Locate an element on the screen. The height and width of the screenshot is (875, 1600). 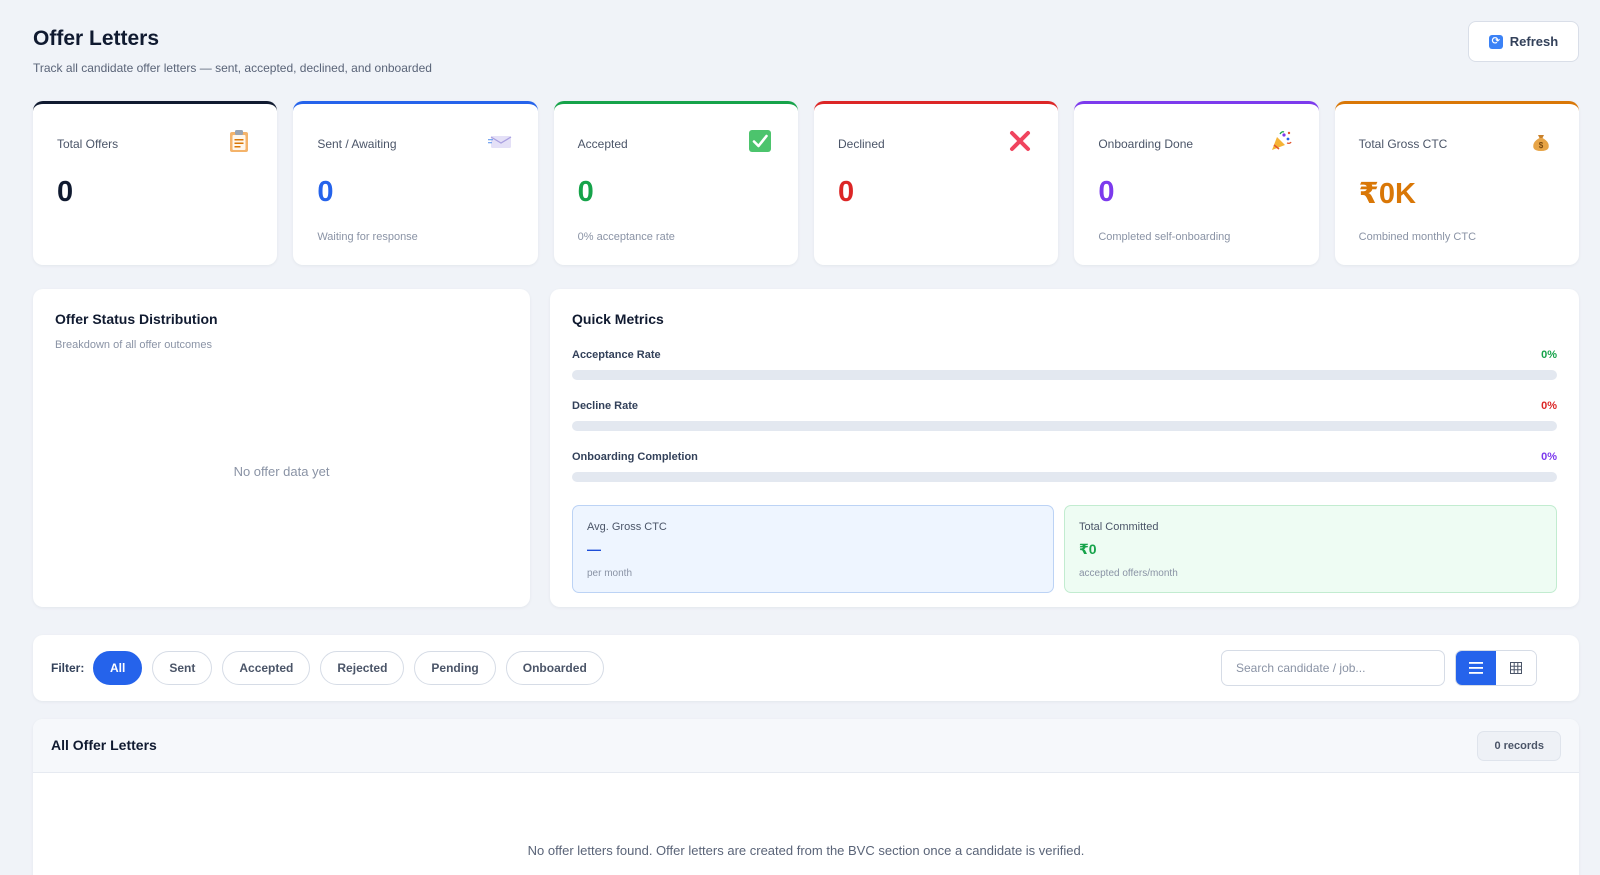
metric-decline-rate: Decline Rate 0% is located at coordinates (1064, 416).